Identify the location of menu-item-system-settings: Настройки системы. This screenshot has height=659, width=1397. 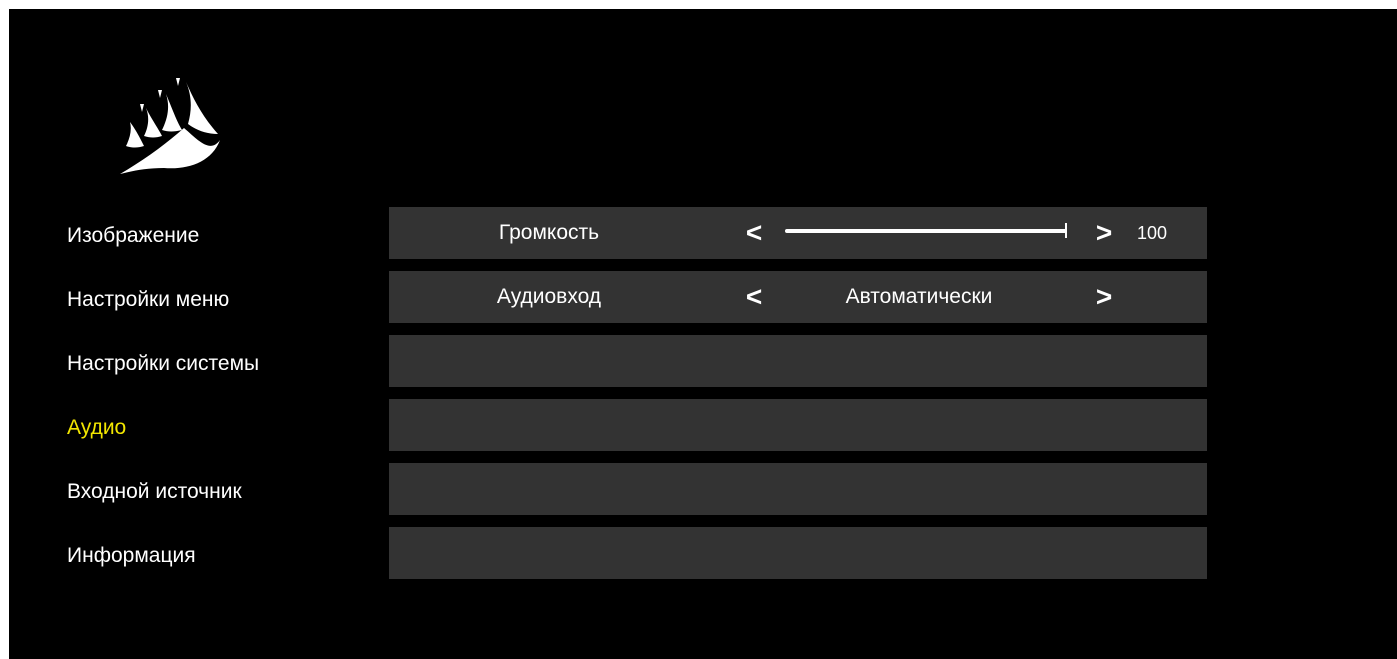
(217, 364).